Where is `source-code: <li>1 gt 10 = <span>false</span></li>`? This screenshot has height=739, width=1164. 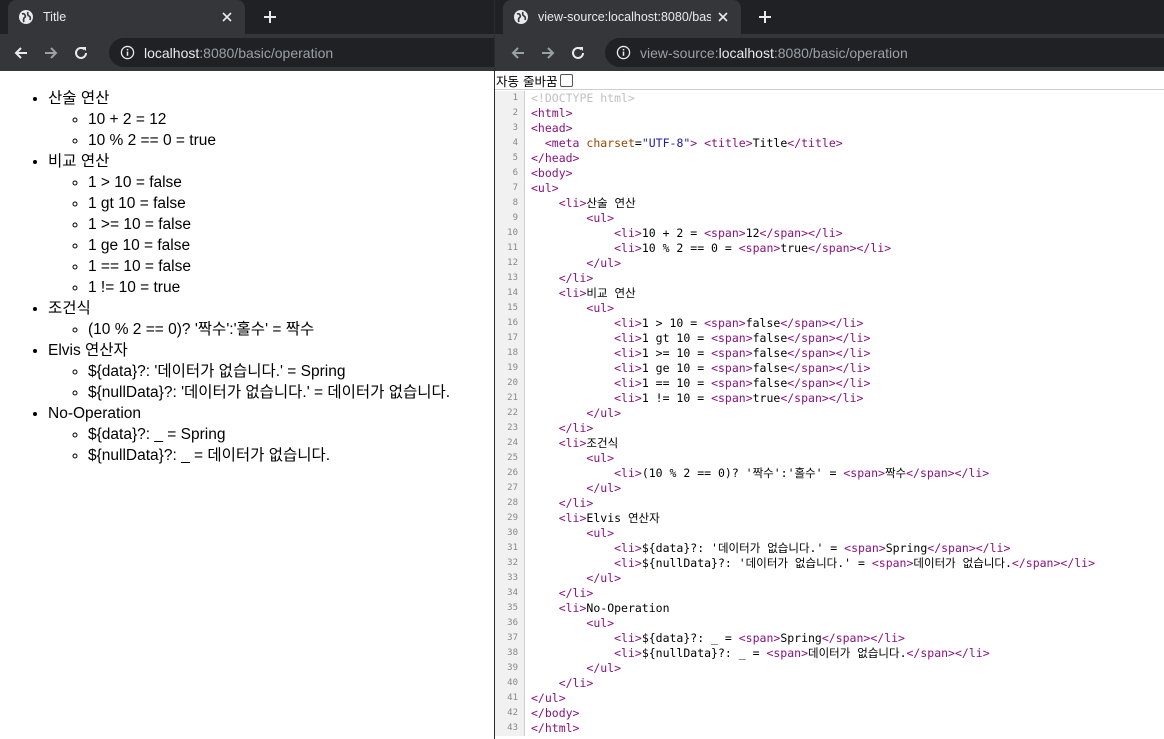
source-code: <li>1 gt 10 = <span>false</span></li> is located at coordinates (742, 338).